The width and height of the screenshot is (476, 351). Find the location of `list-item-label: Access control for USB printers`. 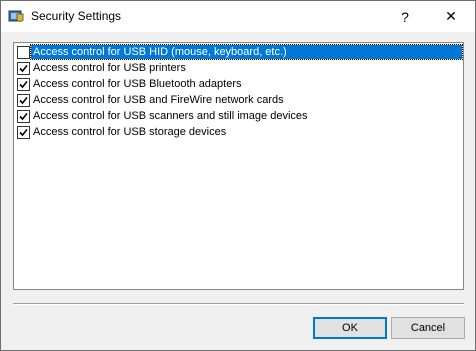

list-item-label: Access control for USB printers is located at coordinates (109, 68).